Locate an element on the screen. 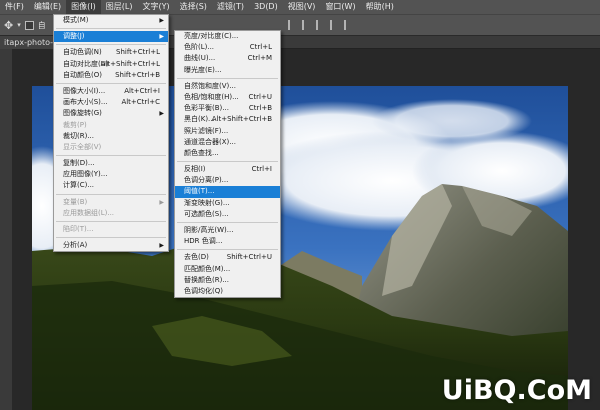  move-tool-icon: ✥ is located at coordinates (8, 25).